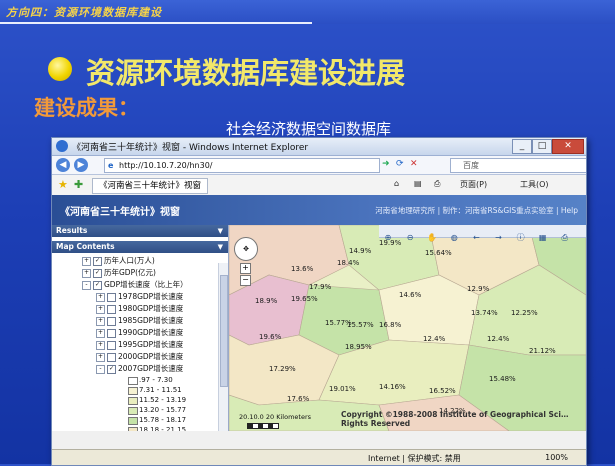 The width and height of the screenshot is (615, 466). I want to click on layer-item: +1990GDP增长速度, so click(140, 333).